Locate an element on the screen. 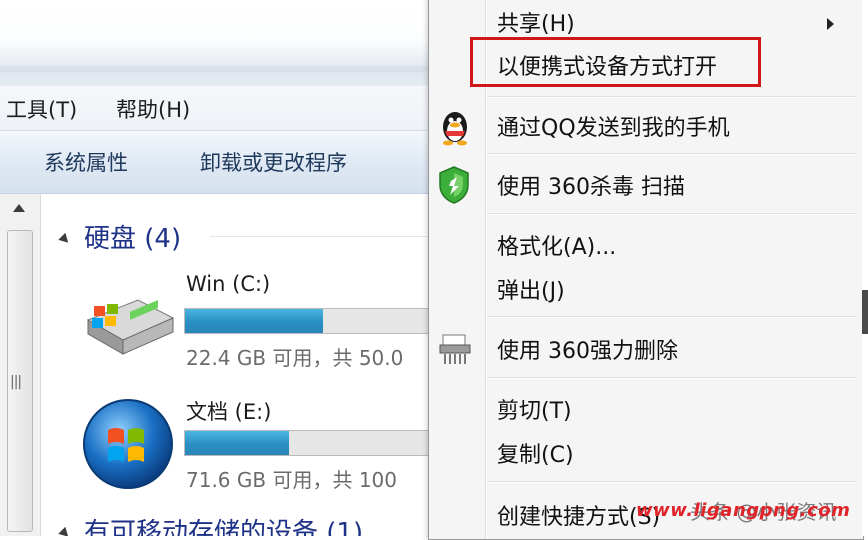 Image resolution: width=868 pixels, height=540 pixels. drive-info-c: 22.4 GB 可用，共 50.0 is located at coordinates (295, 358).